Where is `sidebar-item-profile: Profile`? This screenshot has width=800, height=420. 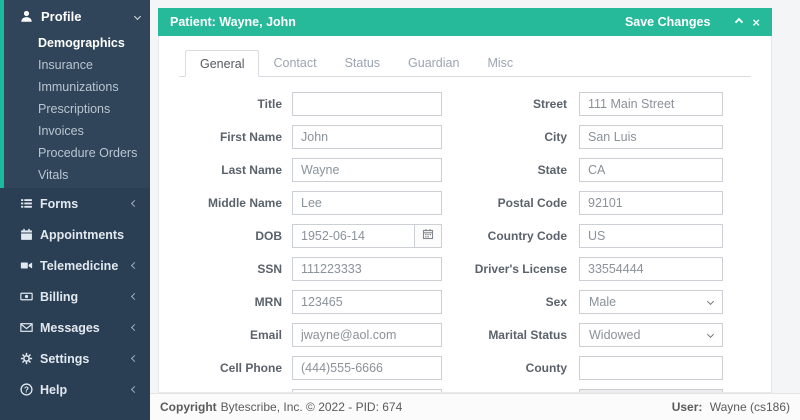 sidebar-item-profile: Profile is located at coordinates (77, 16).